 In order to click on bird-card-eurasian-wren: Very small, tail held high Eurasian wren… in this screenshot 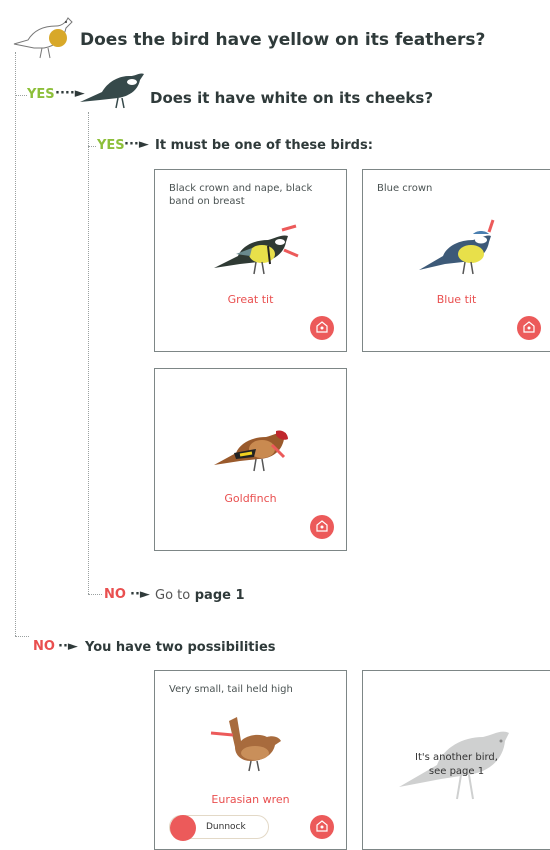, I will do `click(250, 760)`.